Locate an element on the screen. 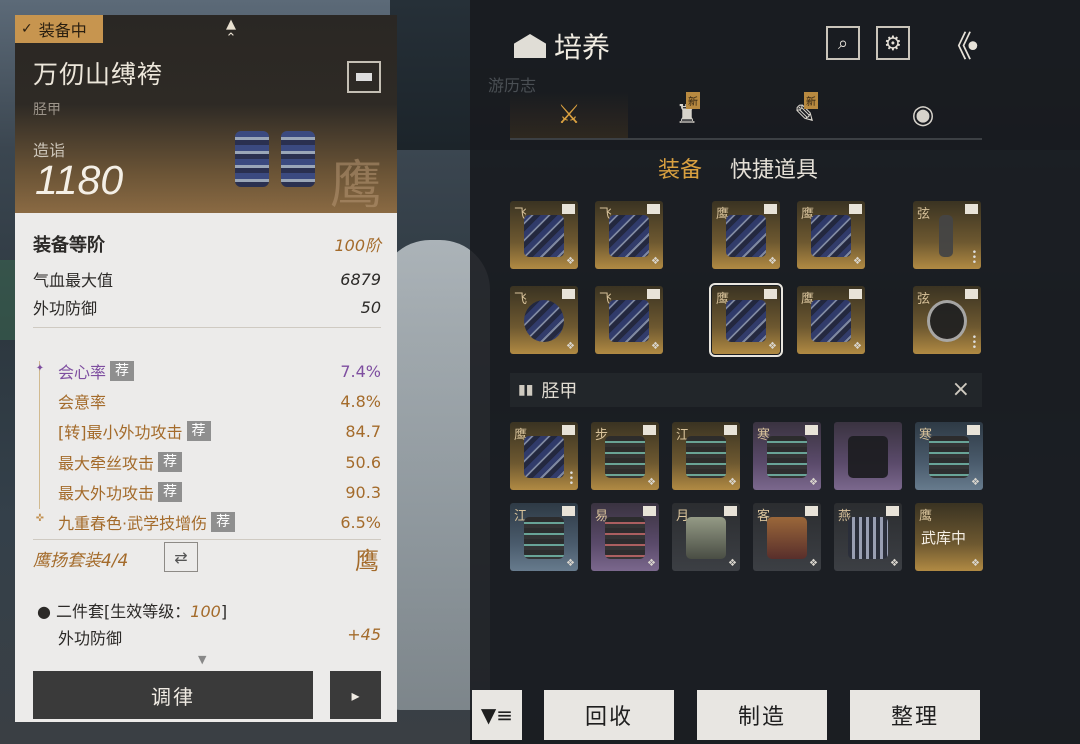 The height and width of the screenshot is (744, 1080). filter-icon: ▼≡ is located at coordinates (497, 715).